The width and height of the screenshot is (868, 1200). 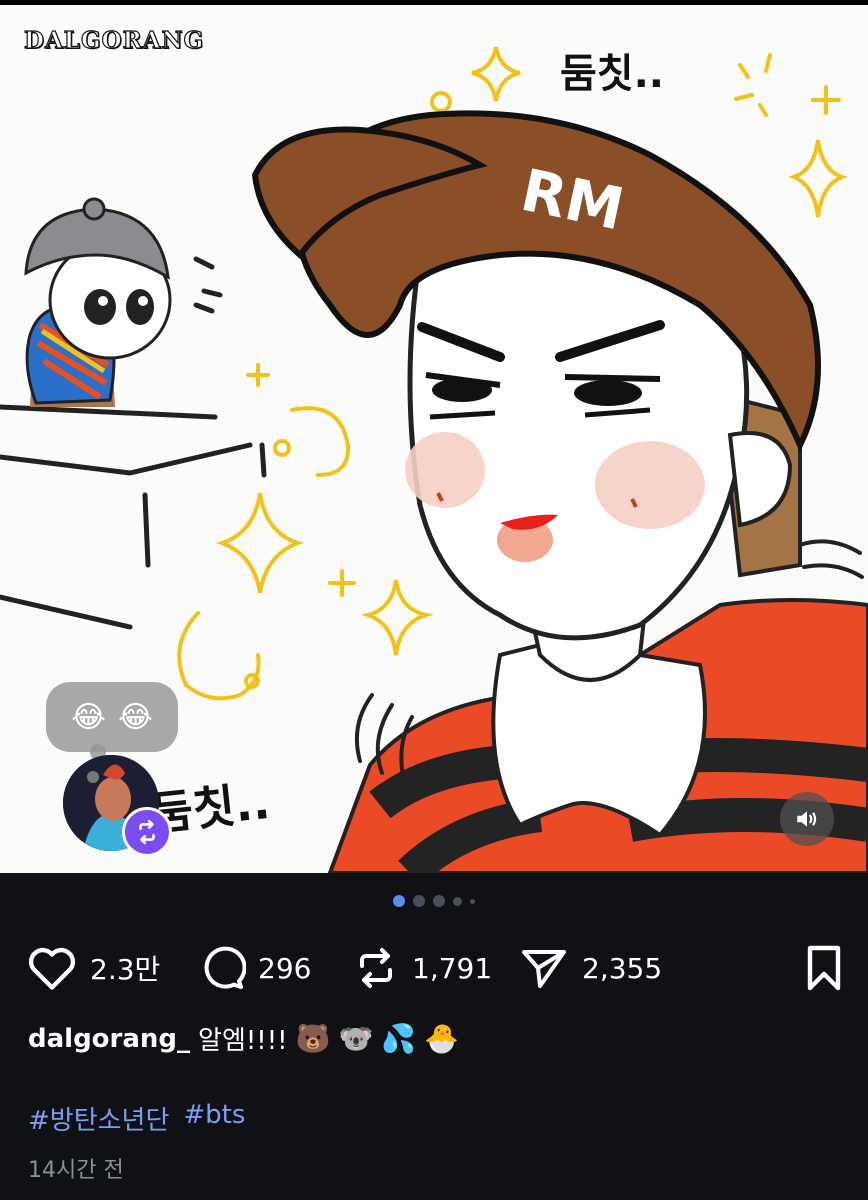 I want to click on heart-icon, so click(x=52, y=968).